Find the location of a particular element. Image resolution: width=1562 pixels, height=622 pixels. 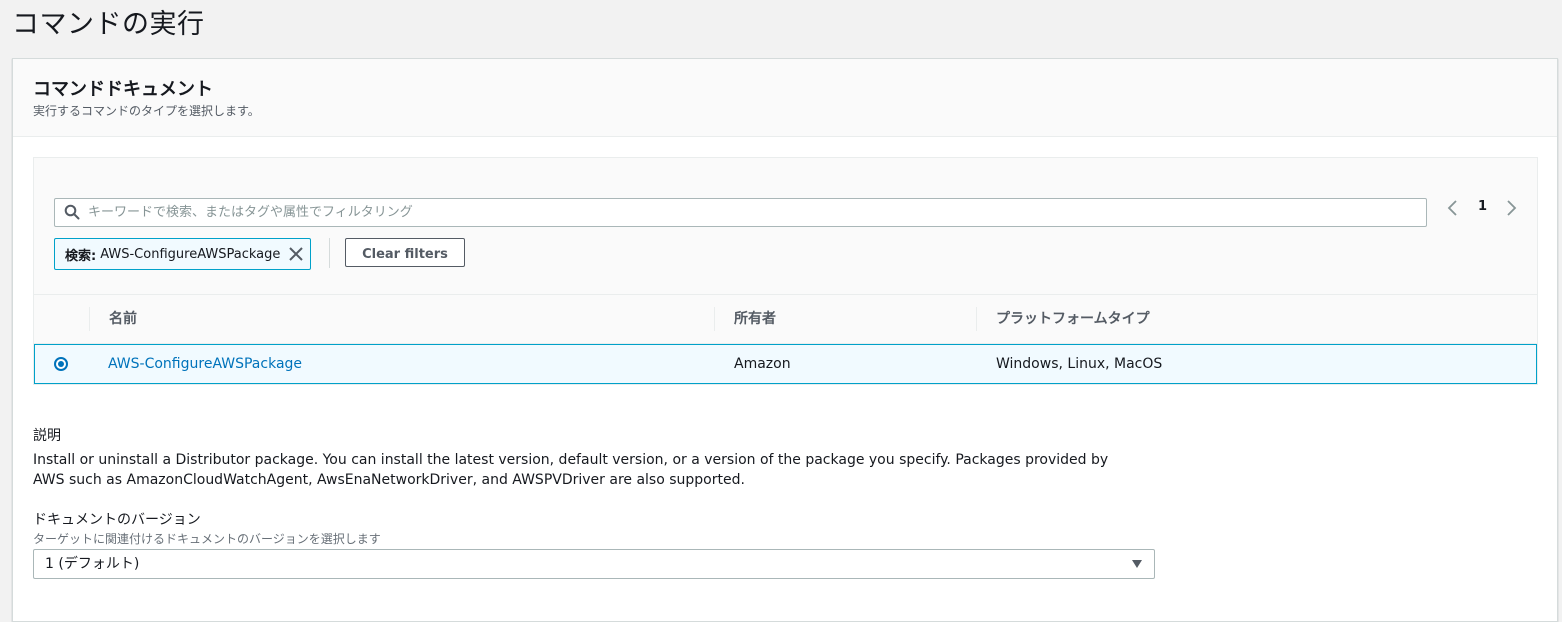

document-owner: Amazon is located at coordinates (762, 364).